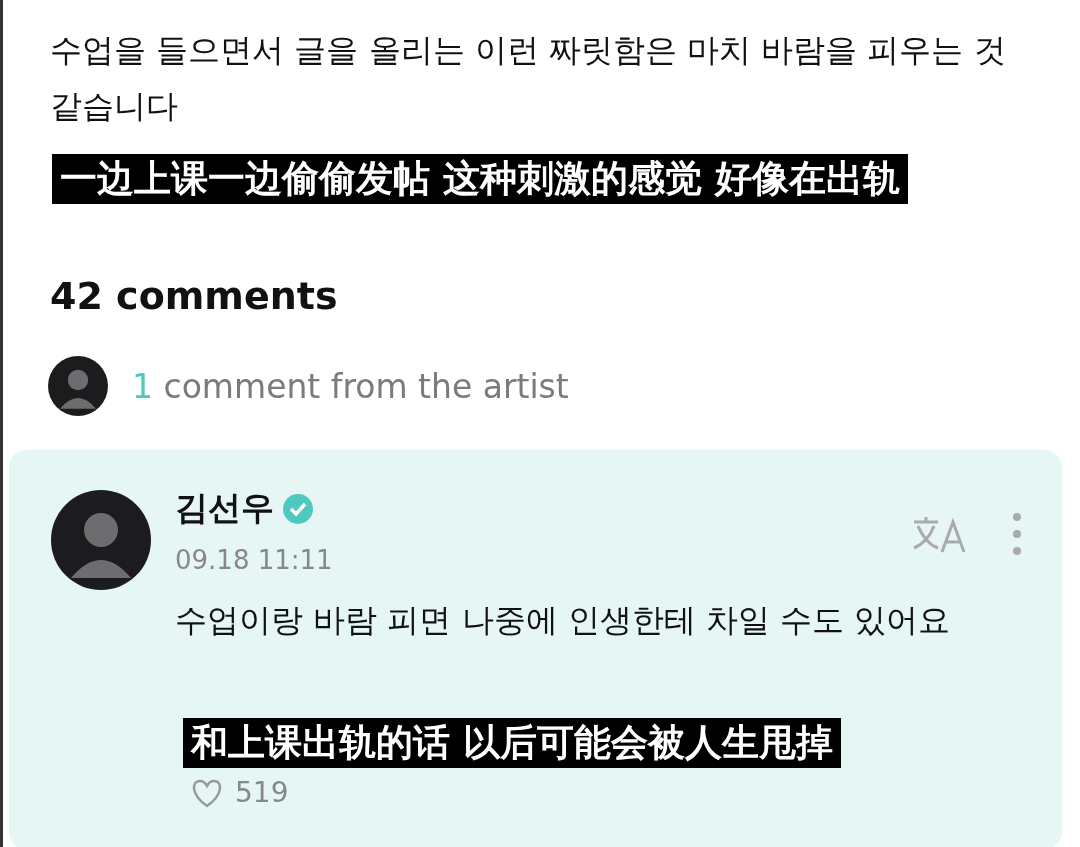 This screenshot has width=1080, height=847. What do you see at coordinates (480, 179) in the screenshot?
I see `subtitle: 一边上课一边偷偷发帖 这种刺激的感觉 好像在出轨` at bounding box center [480, 179].